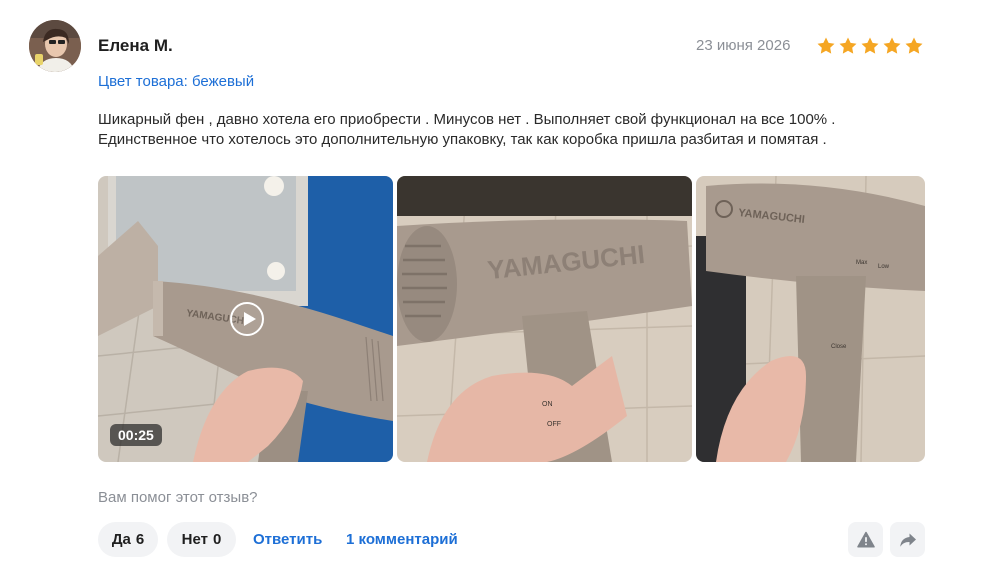 The width and height of the screenshot is (991, 586). Describe the element at coordinates (176, 81) in the screenshot. I see `product-variant: Цвет товара: бежевый` at that location.